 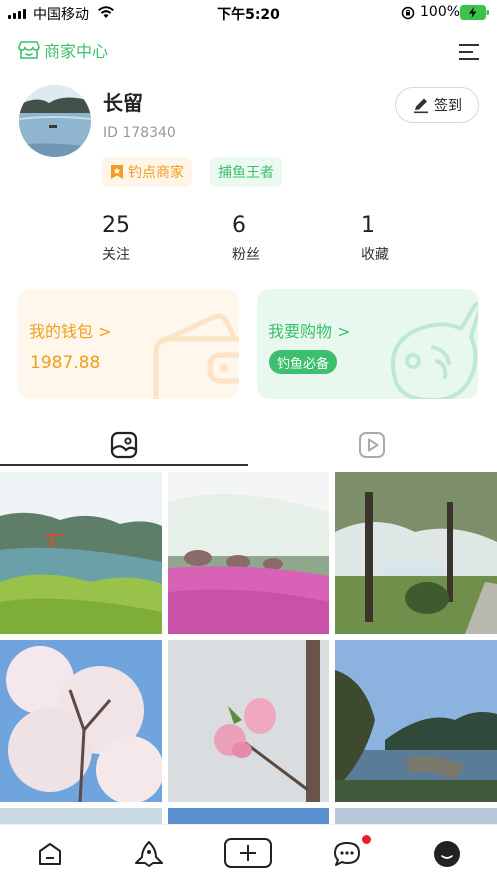 I want to click on wallet-amount: 1987.88, so click(x=65, y=363).